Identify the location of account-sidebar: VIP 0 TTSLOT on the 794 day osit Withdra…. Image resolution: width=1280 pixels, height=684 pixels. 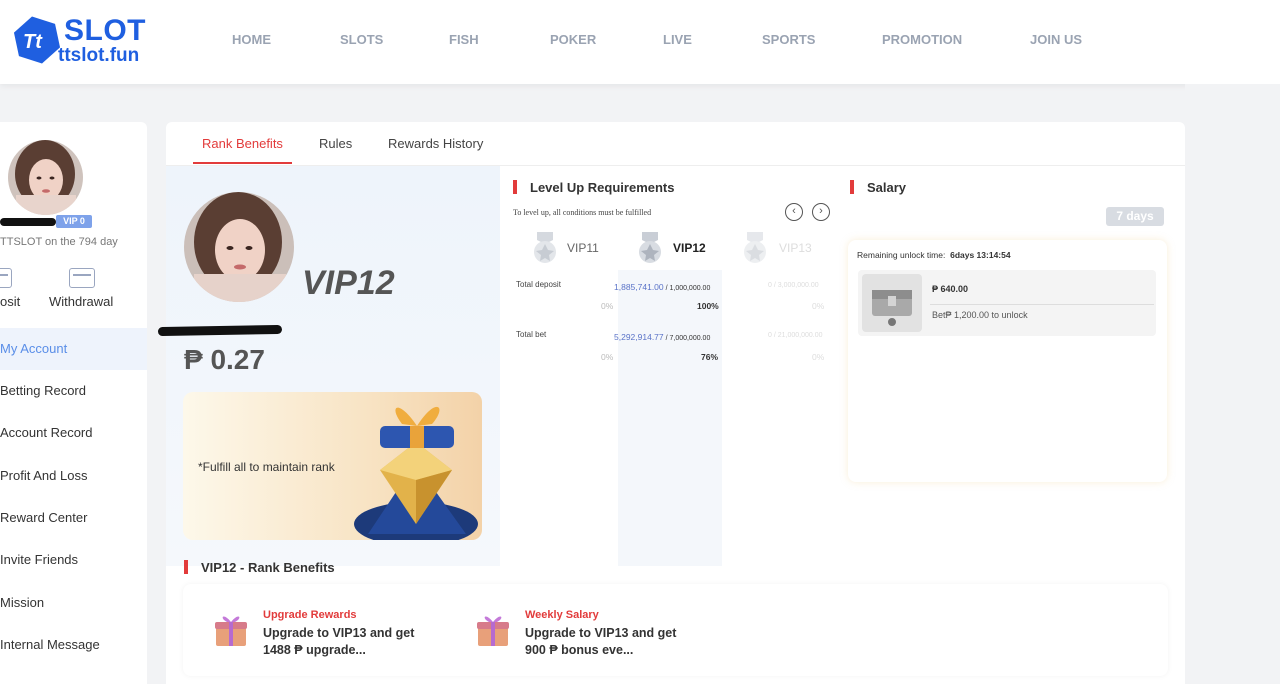
(73, 403).